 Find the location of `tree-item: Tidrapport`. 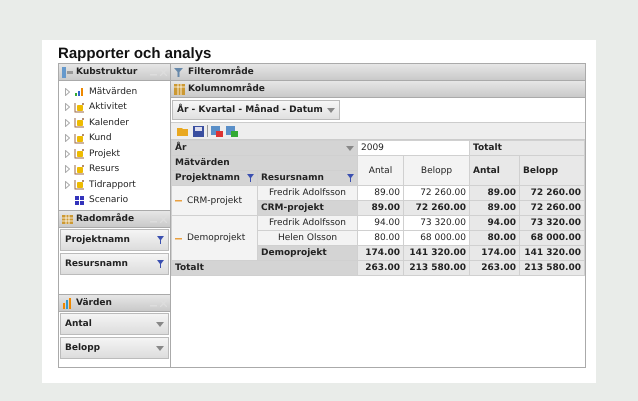

tree-item: Tidrapport is located at coordinates (117, 184).